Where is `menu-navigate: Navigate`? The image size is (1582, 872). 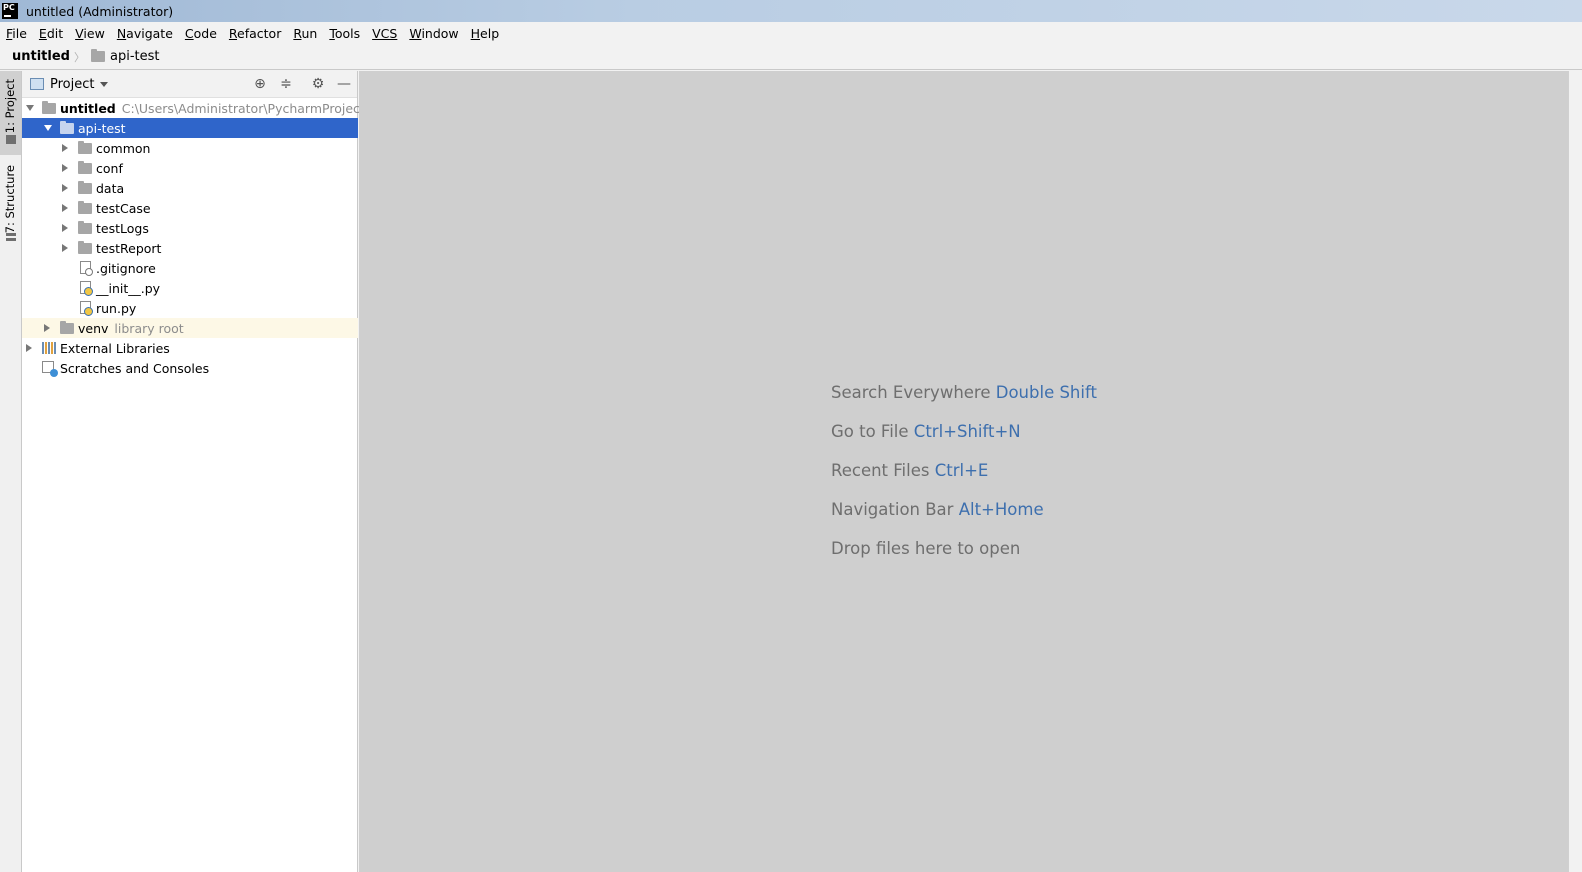 menu-navigate: Navigate is located at coordinates (145, 33).